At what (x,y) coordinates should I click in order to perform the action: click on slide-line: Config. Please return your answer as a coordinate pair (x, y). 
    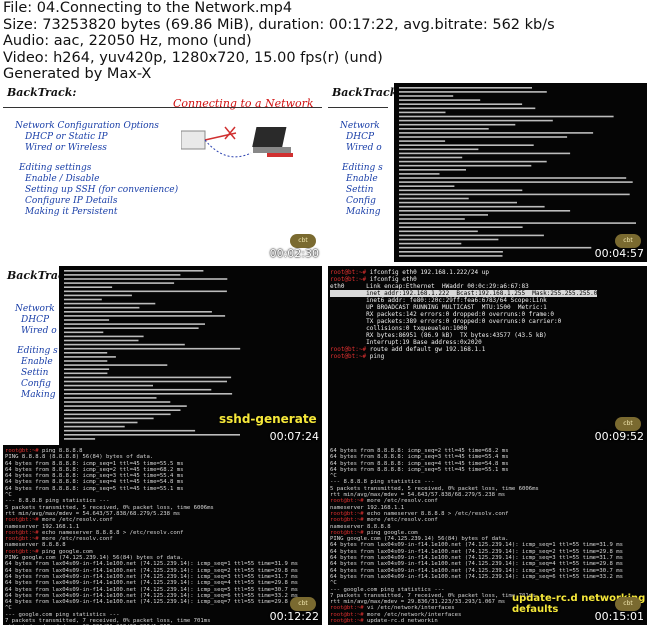
    Looking at the image, I should click on (36, 384).